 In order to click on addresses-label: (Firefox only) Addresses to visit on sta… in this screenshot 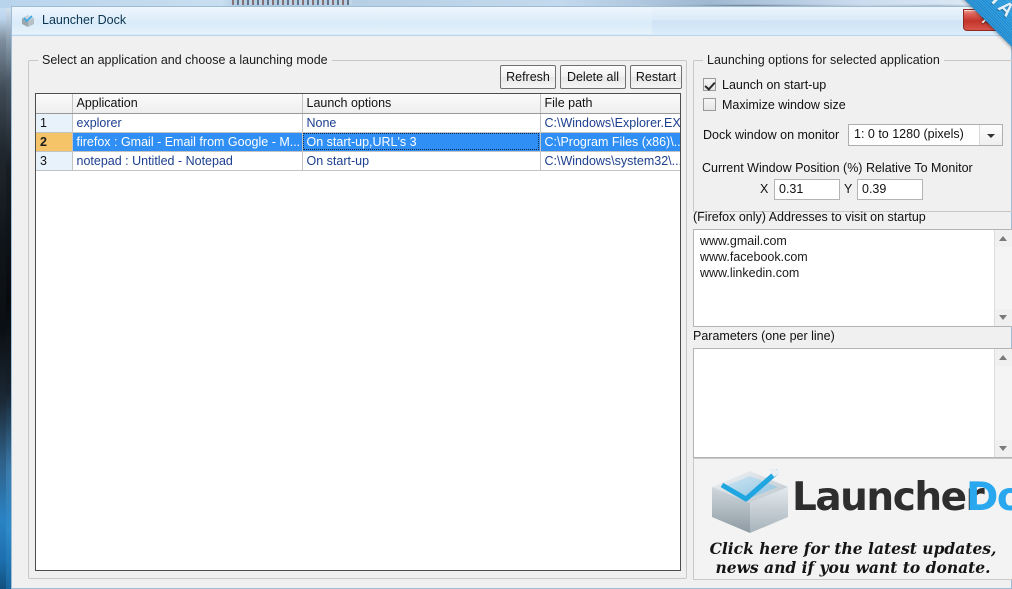, I will do `click(809, 217)`.